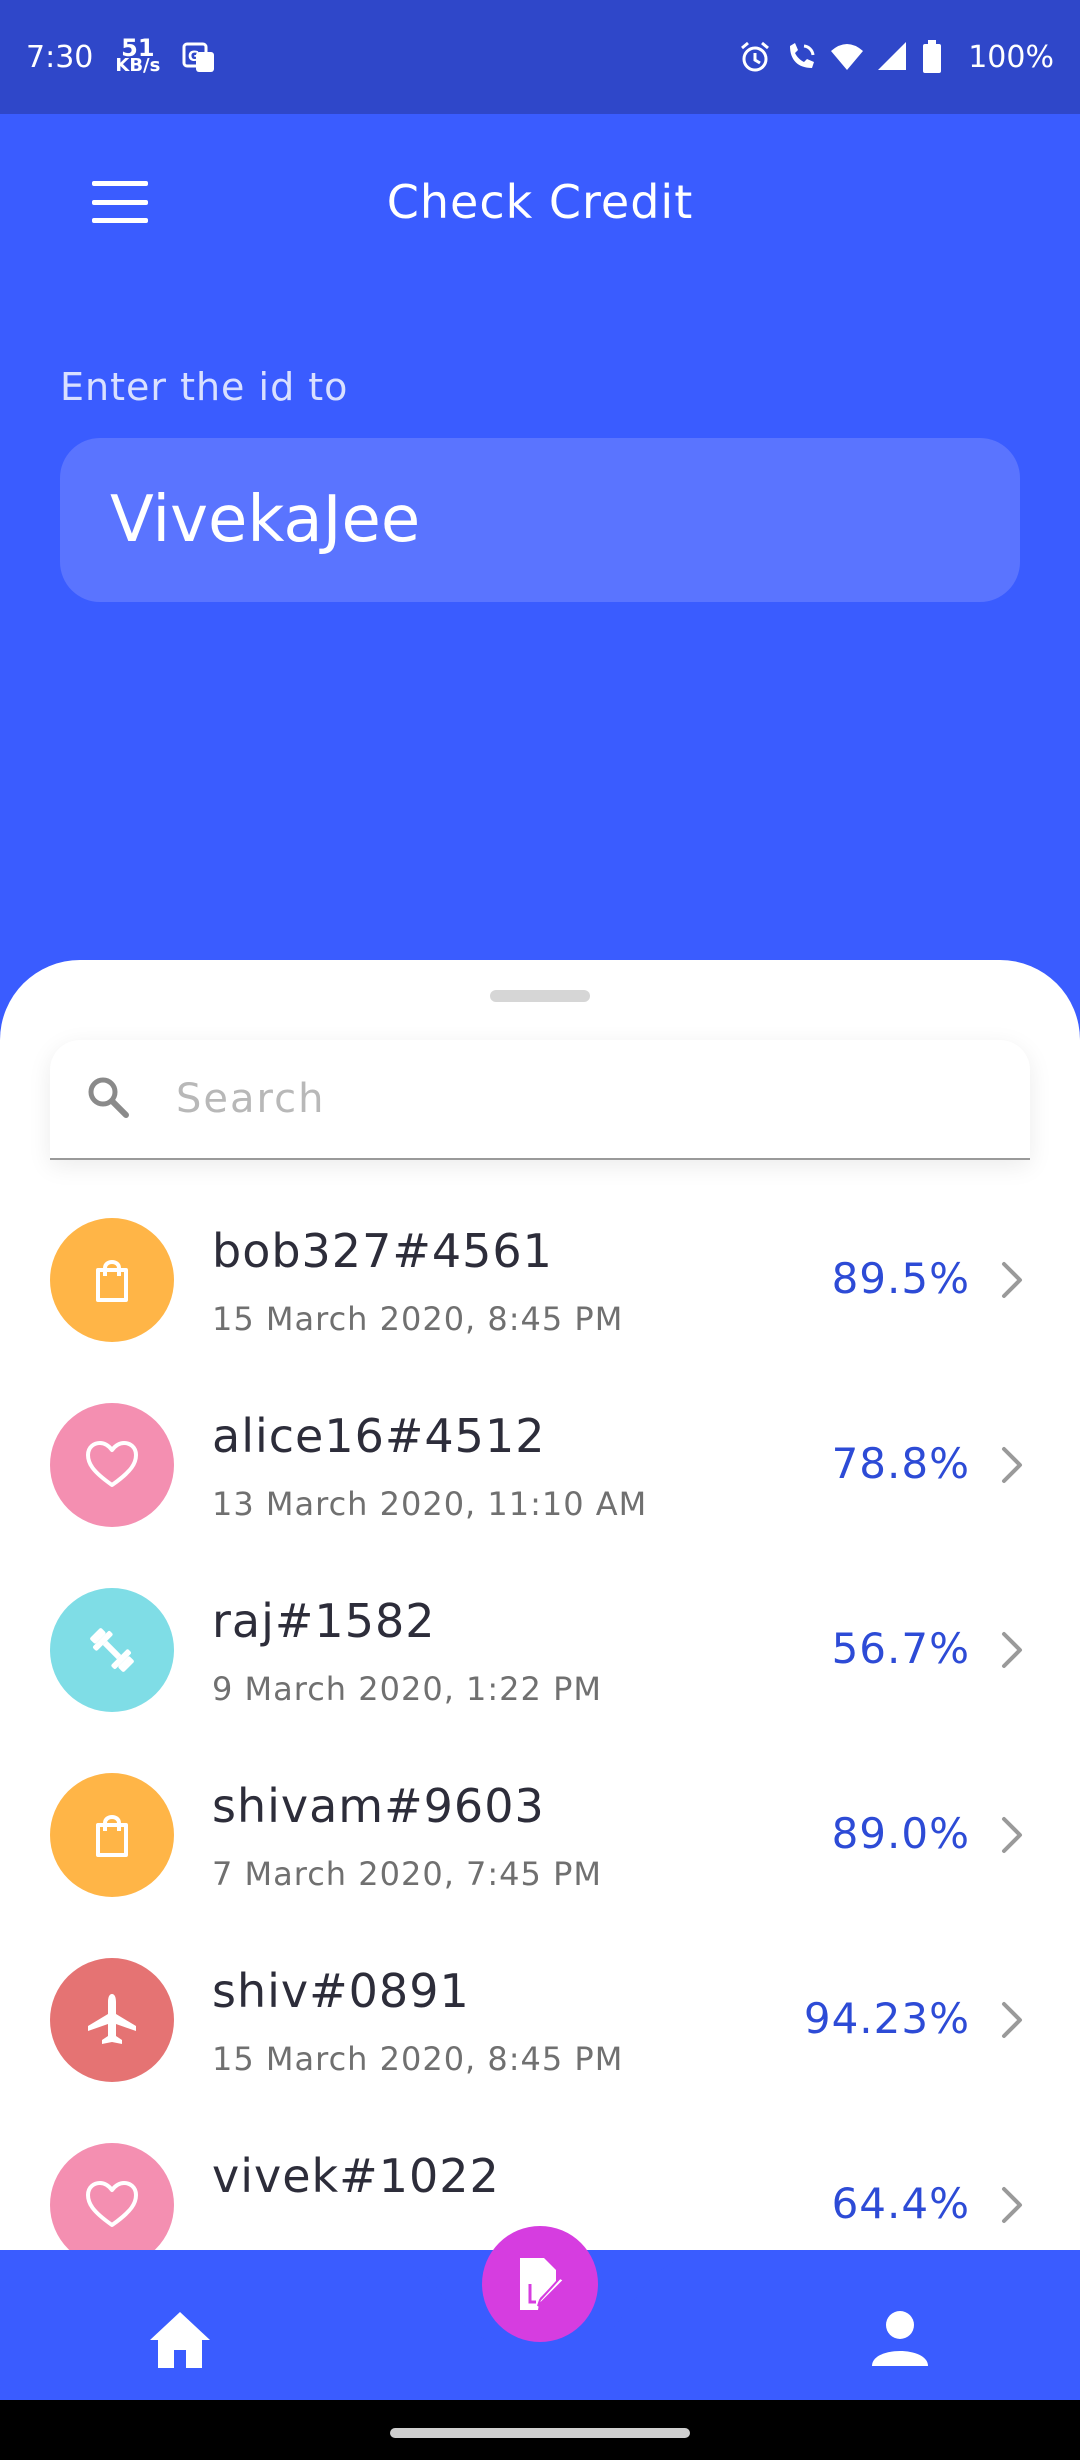 This screenshot has height=2460, width=1080. Describe the element at coordinates (900, 2338) in the screenshot. I see `person-icon` at that location.